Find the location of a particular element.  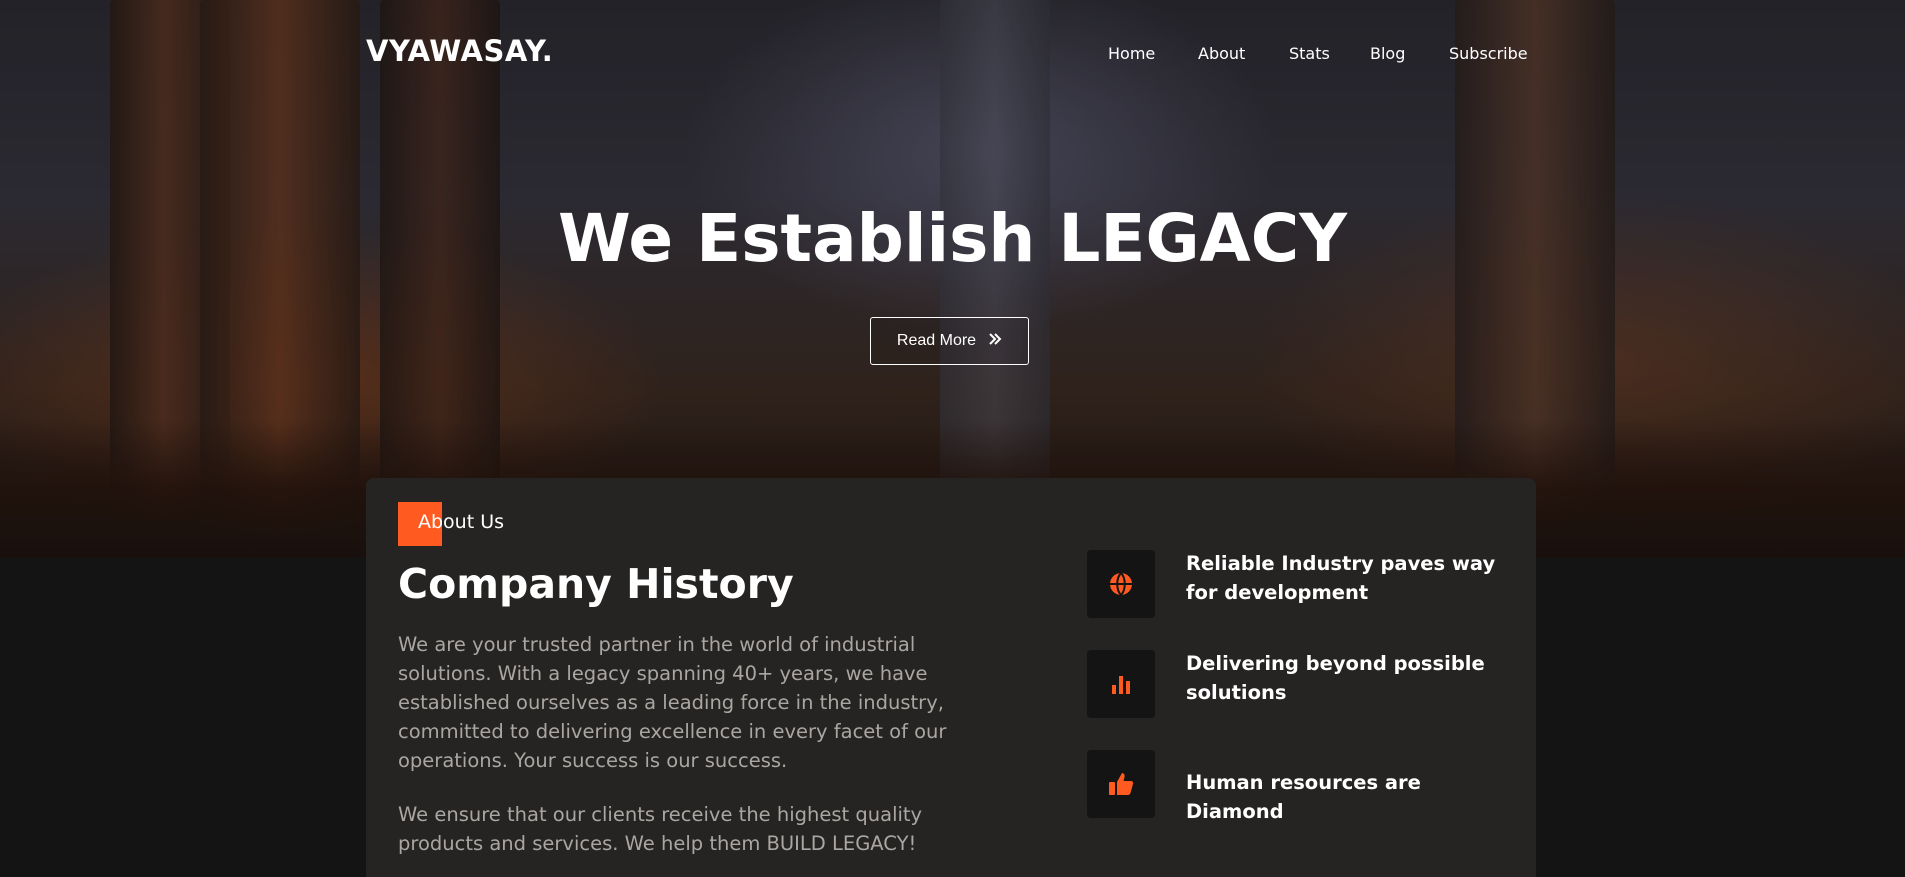

globe-icon is located at coordinates (1121, 584).